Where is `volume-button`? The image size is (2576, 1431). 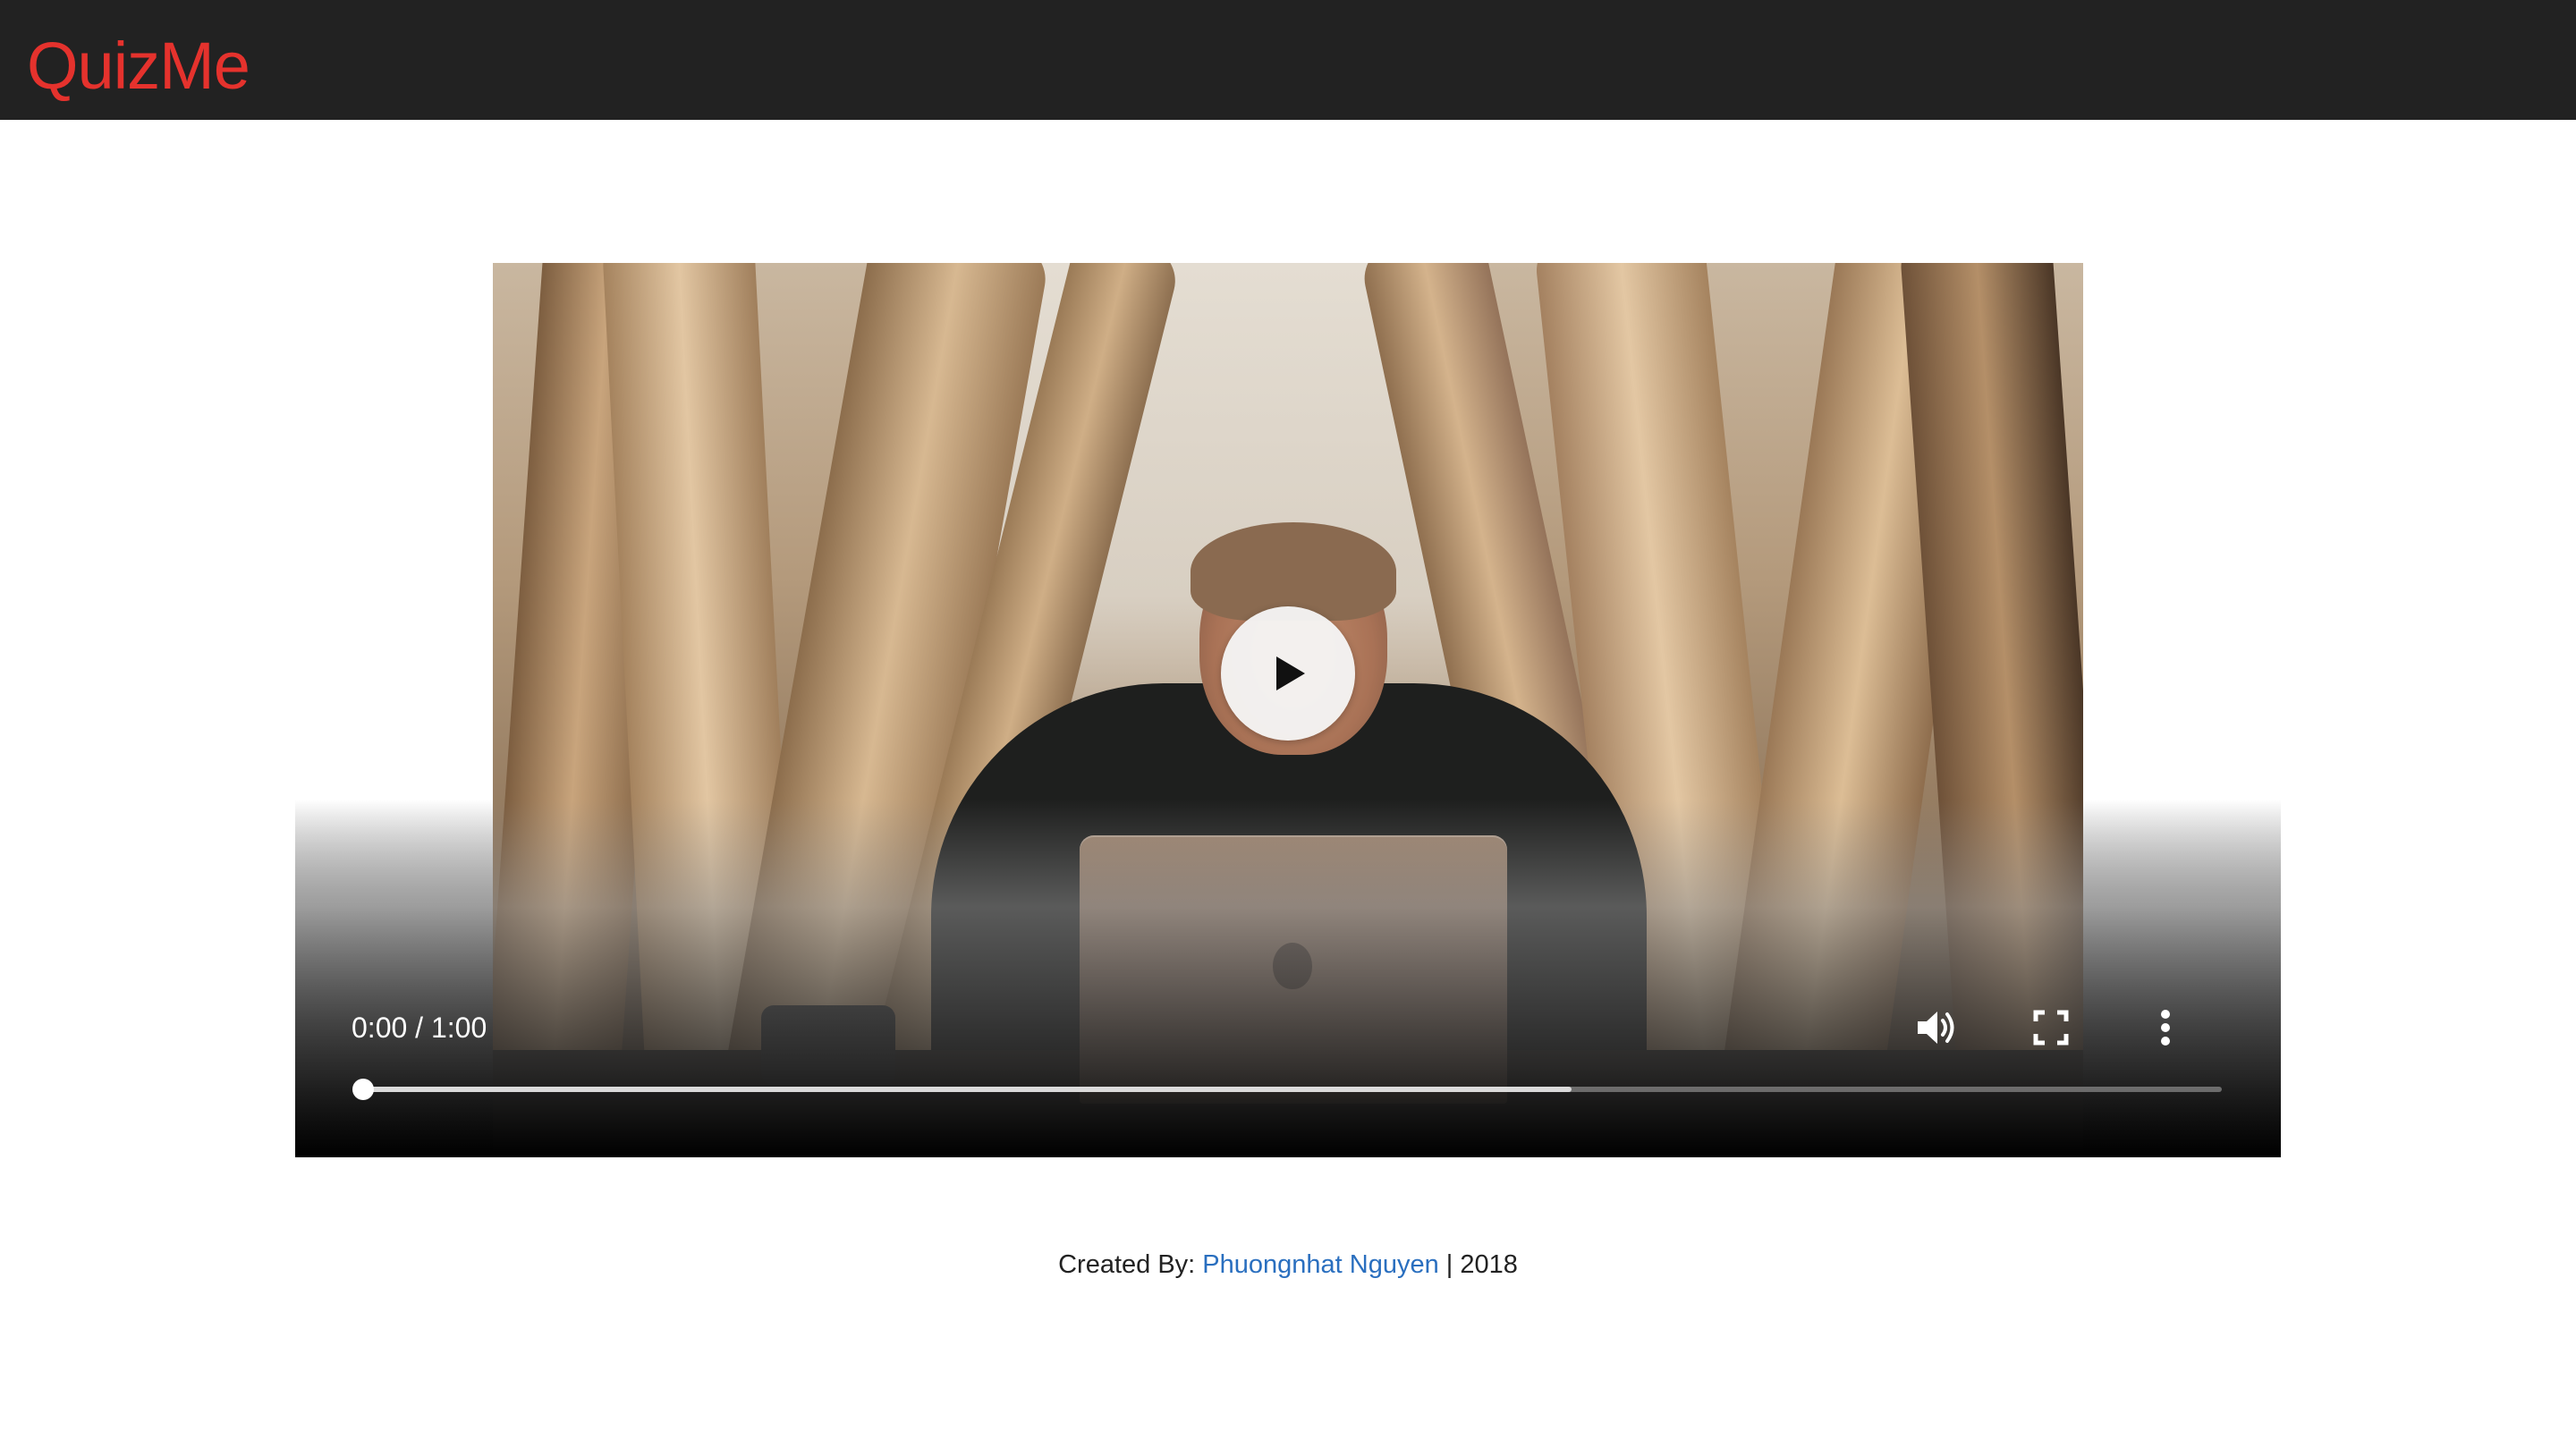 volume-button is located at coordinates (1936, 1028).